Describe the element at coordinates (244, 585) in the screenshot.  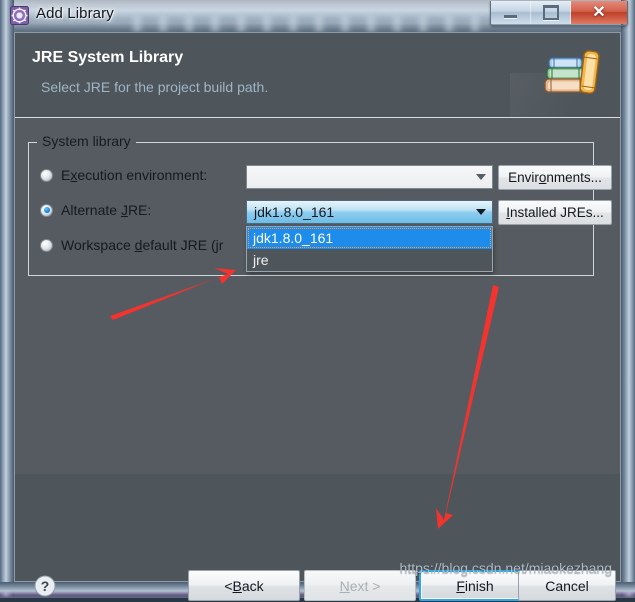
I see `back-button: < Back` at that location.